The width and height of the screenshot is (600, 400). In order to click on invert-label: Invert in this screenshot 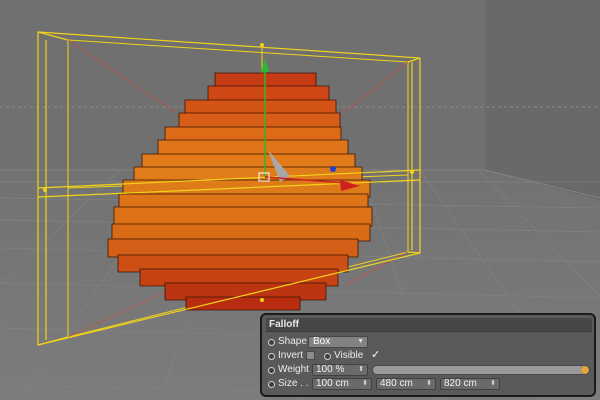, I will do `click(291, 355)`.